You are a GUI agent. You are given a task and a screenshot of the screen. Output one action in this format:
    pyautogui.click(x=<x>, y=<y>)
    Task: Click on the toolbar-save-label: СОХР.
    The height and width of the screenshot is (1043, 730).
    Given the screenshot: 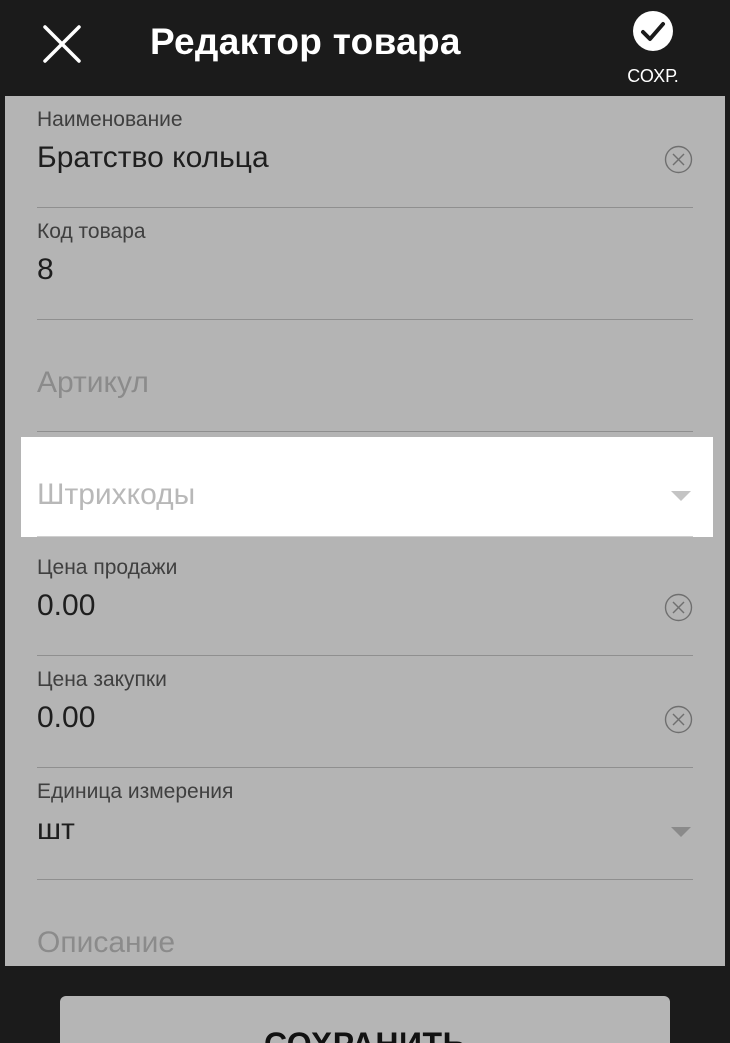 What is the action you would take?
    pyautogui.click(x=653, y=76)
    